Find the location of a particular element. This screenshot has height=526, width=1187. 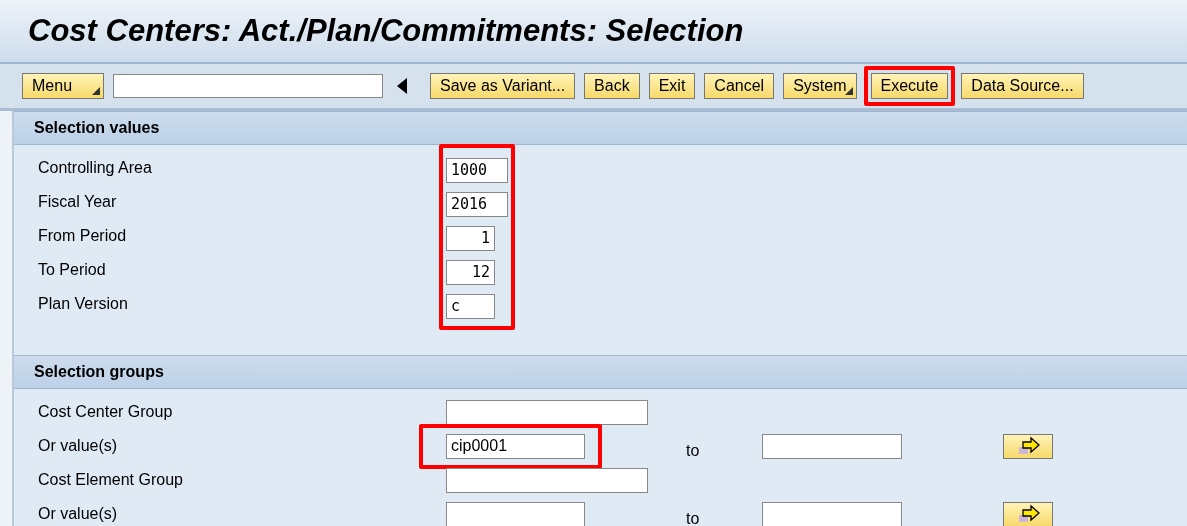

field-label: Plan Version is located at coordinates (83, 304).